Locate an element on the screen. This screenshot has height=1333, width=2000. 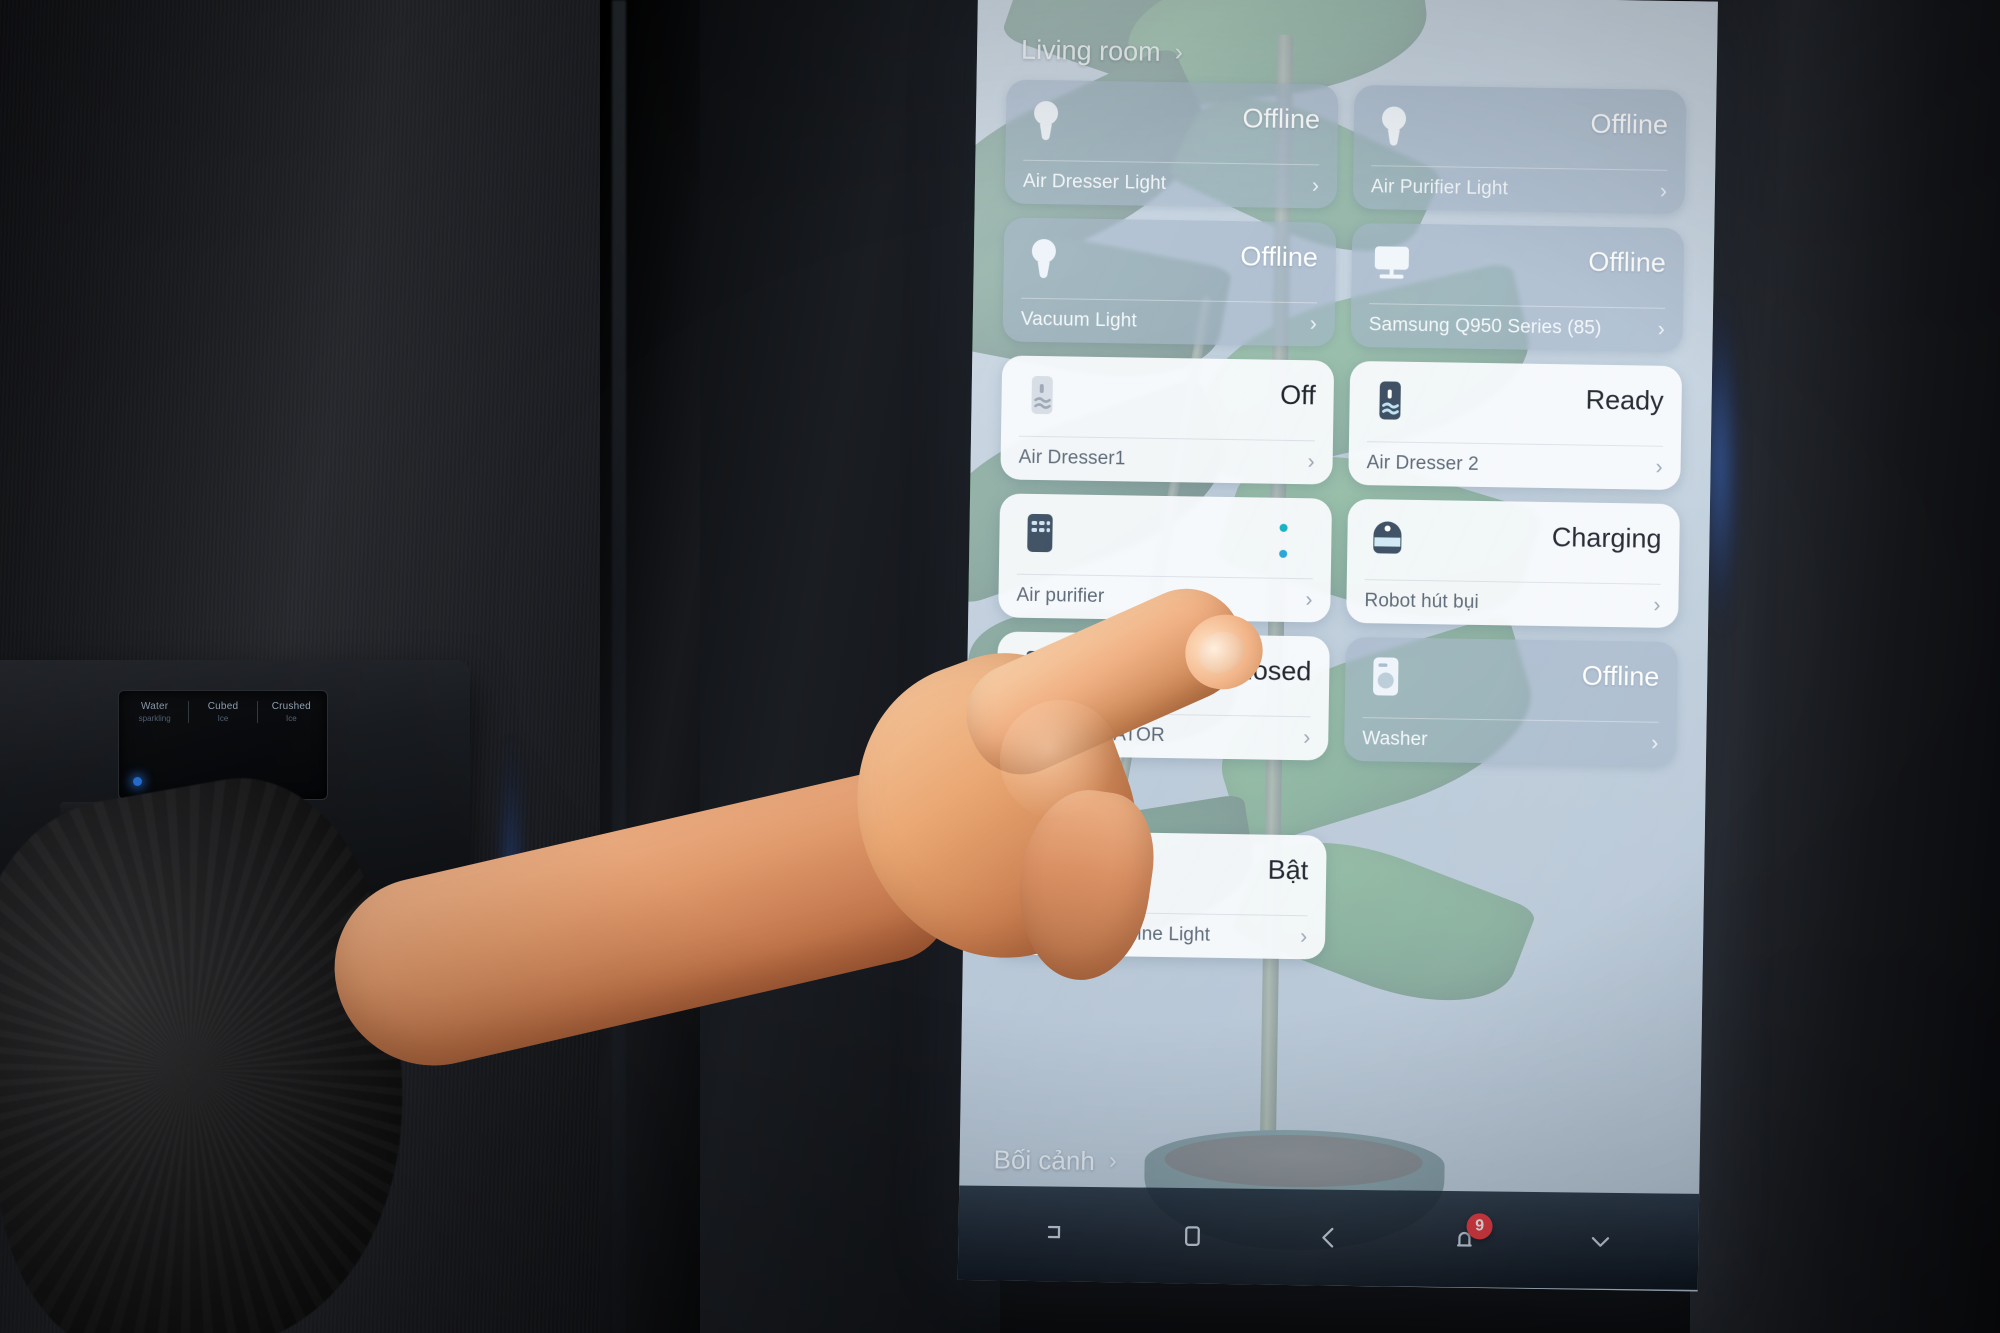
dispenser-tray is located at coordinates (175, 819).